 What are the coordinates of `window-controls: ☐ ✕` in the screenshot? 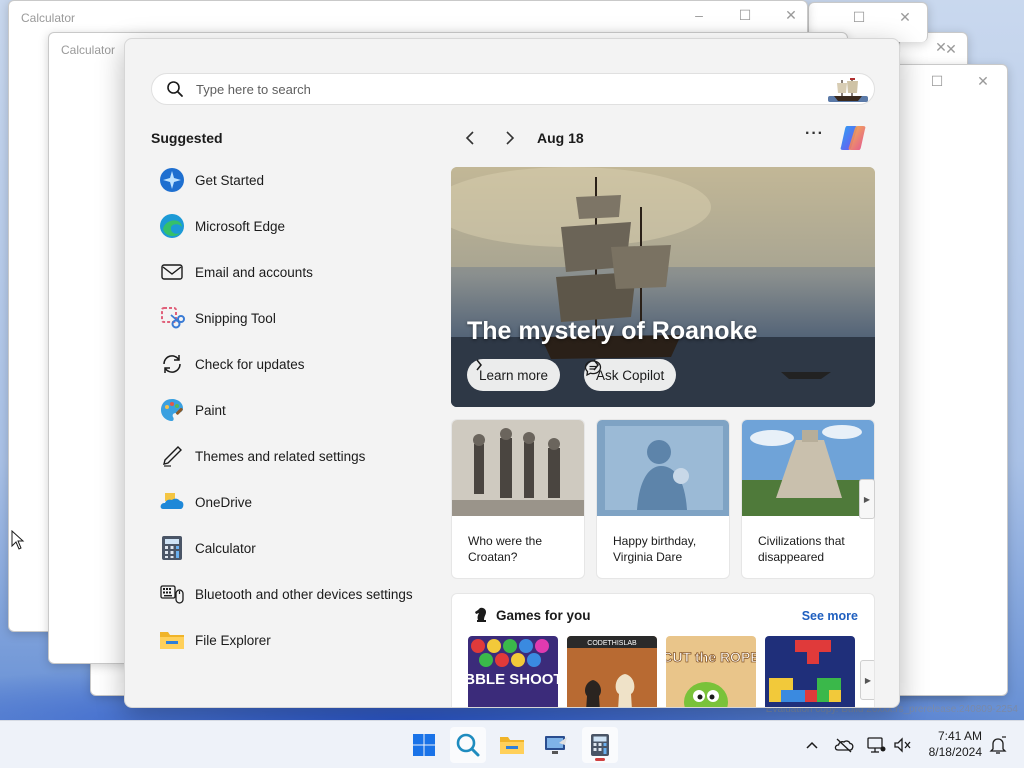 It's located at (882, 17).